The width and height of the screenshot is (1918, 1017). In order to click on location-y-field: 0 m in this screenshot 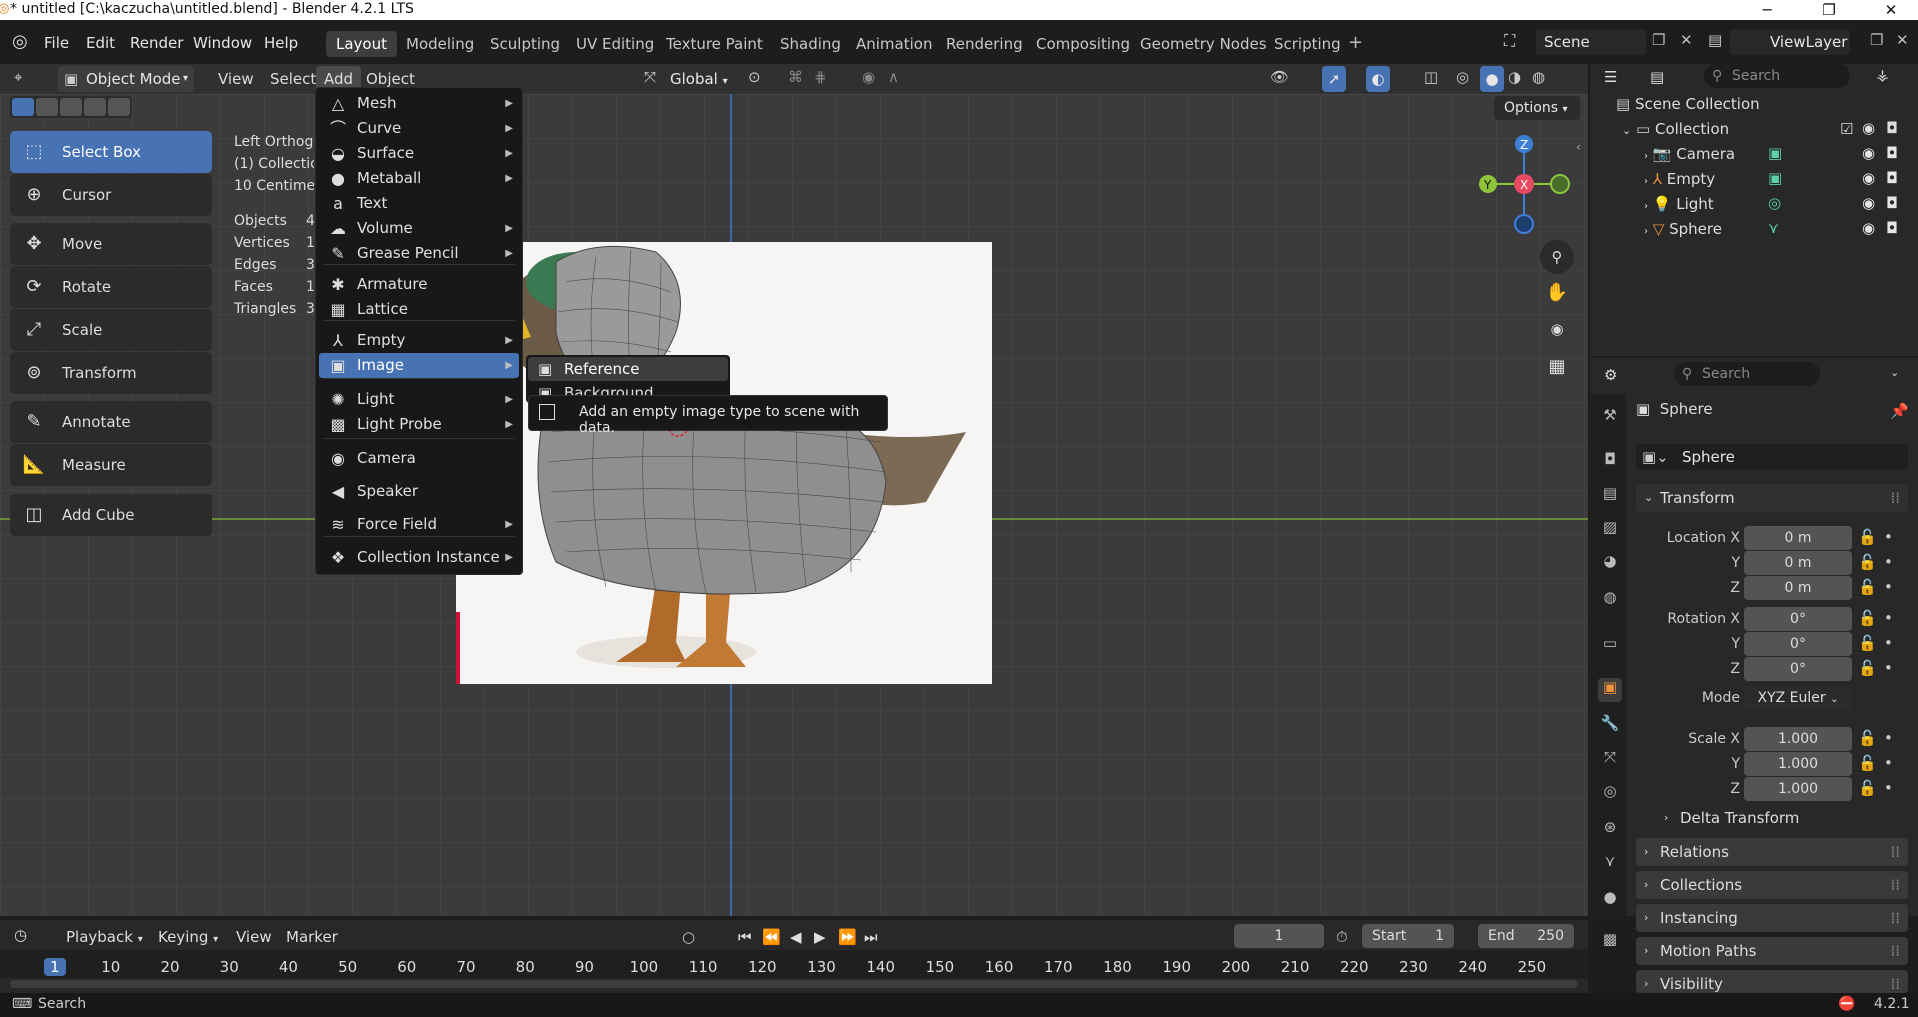, I will do `click(1798, 563)`.